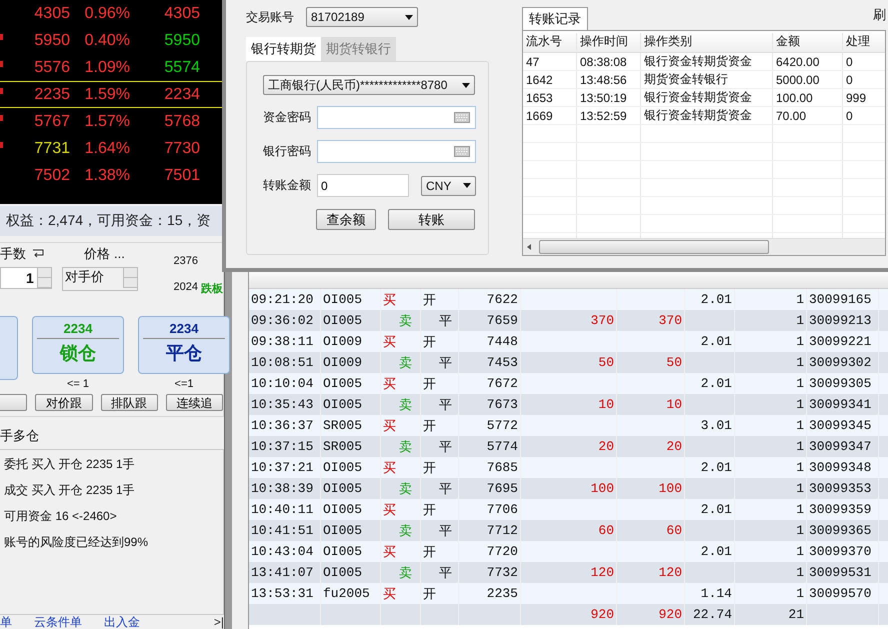 The image size is (888, 629). Describe the element at coordinates (710, 614) in the screenshot. I see `total-cell: 22.74` at that location.